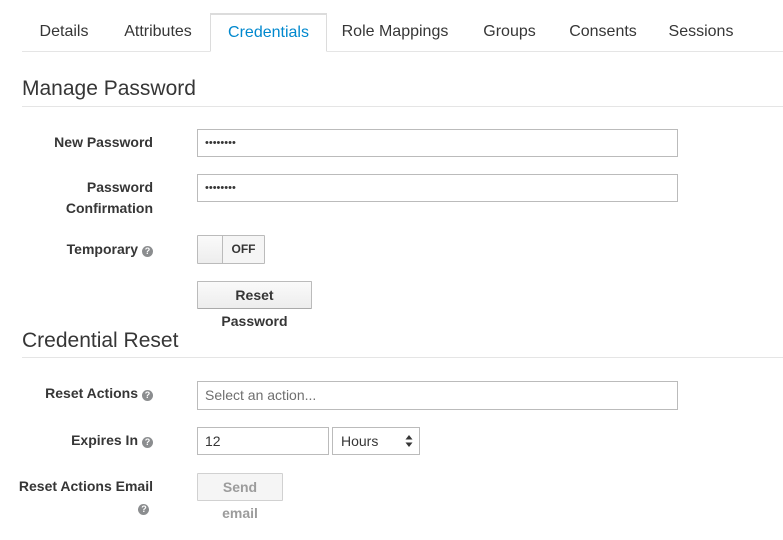 The image size is (783, 540). I want to click on password-confirmation-label-line1: Password, so click(119, 187).